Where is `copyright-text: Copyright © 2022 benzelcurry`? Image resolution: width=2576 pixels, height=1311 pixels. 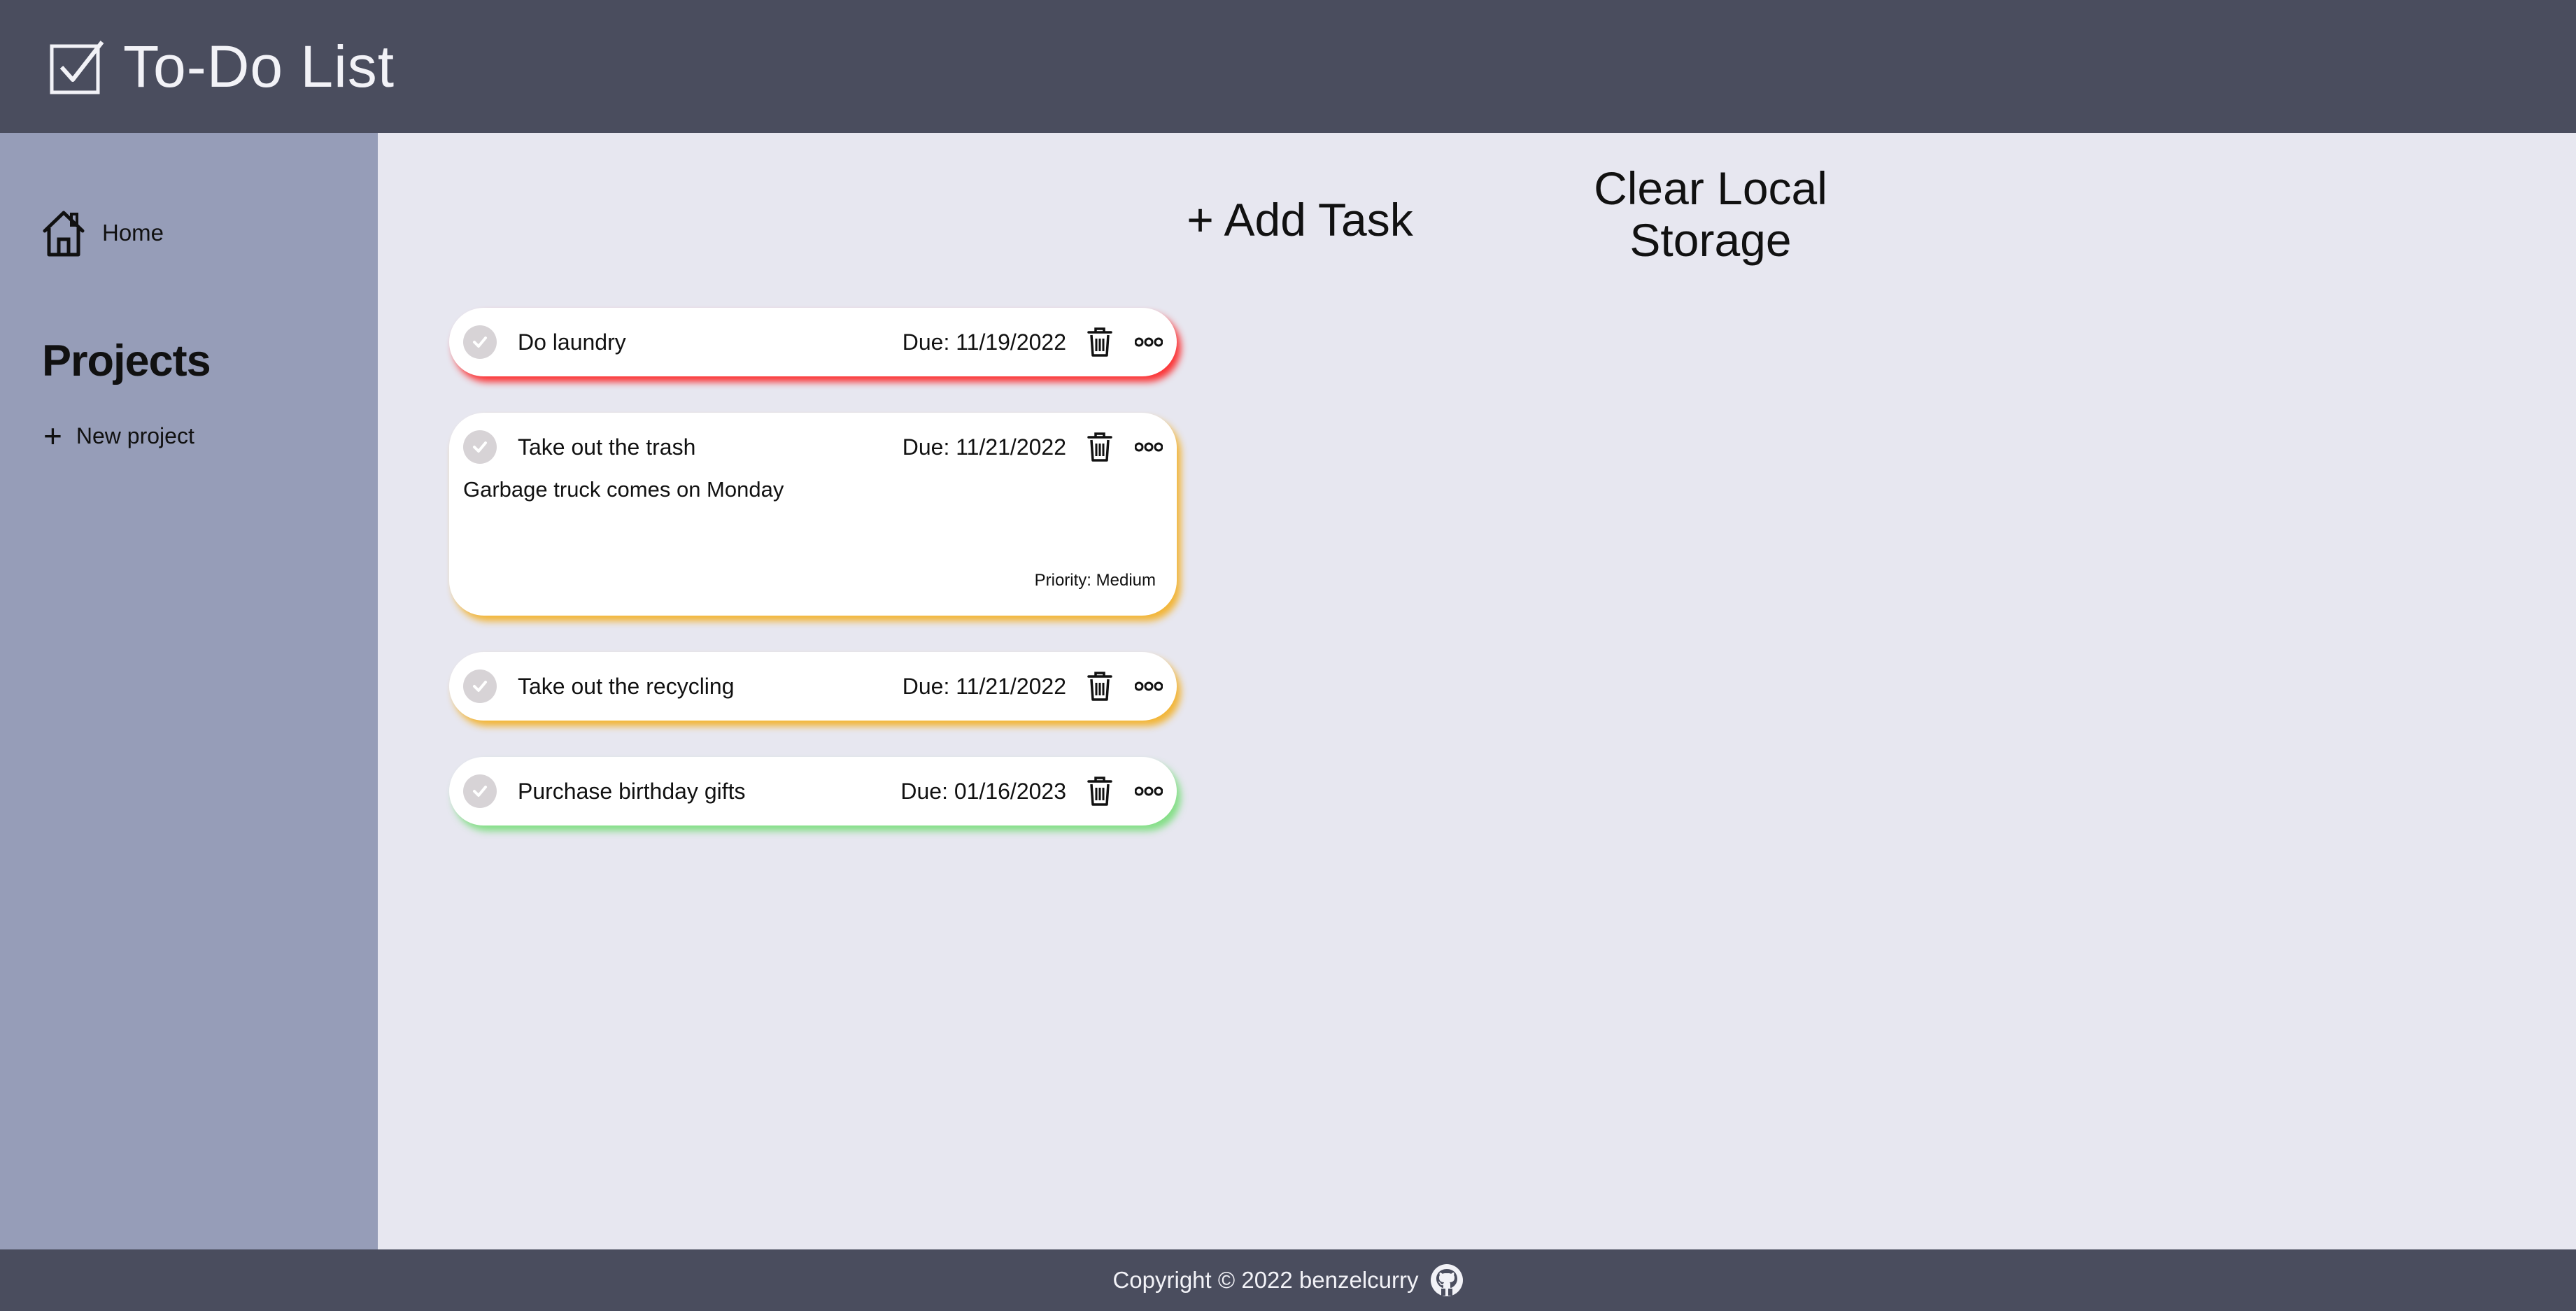 copyright-text: Copyright © 2022 benzelcurry is located at coordinates (1265, 1280).